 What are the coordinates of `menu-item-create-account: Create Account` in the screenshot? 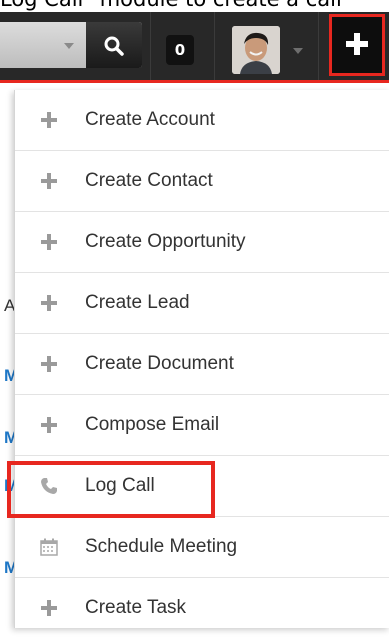 It's located at (202, 120).